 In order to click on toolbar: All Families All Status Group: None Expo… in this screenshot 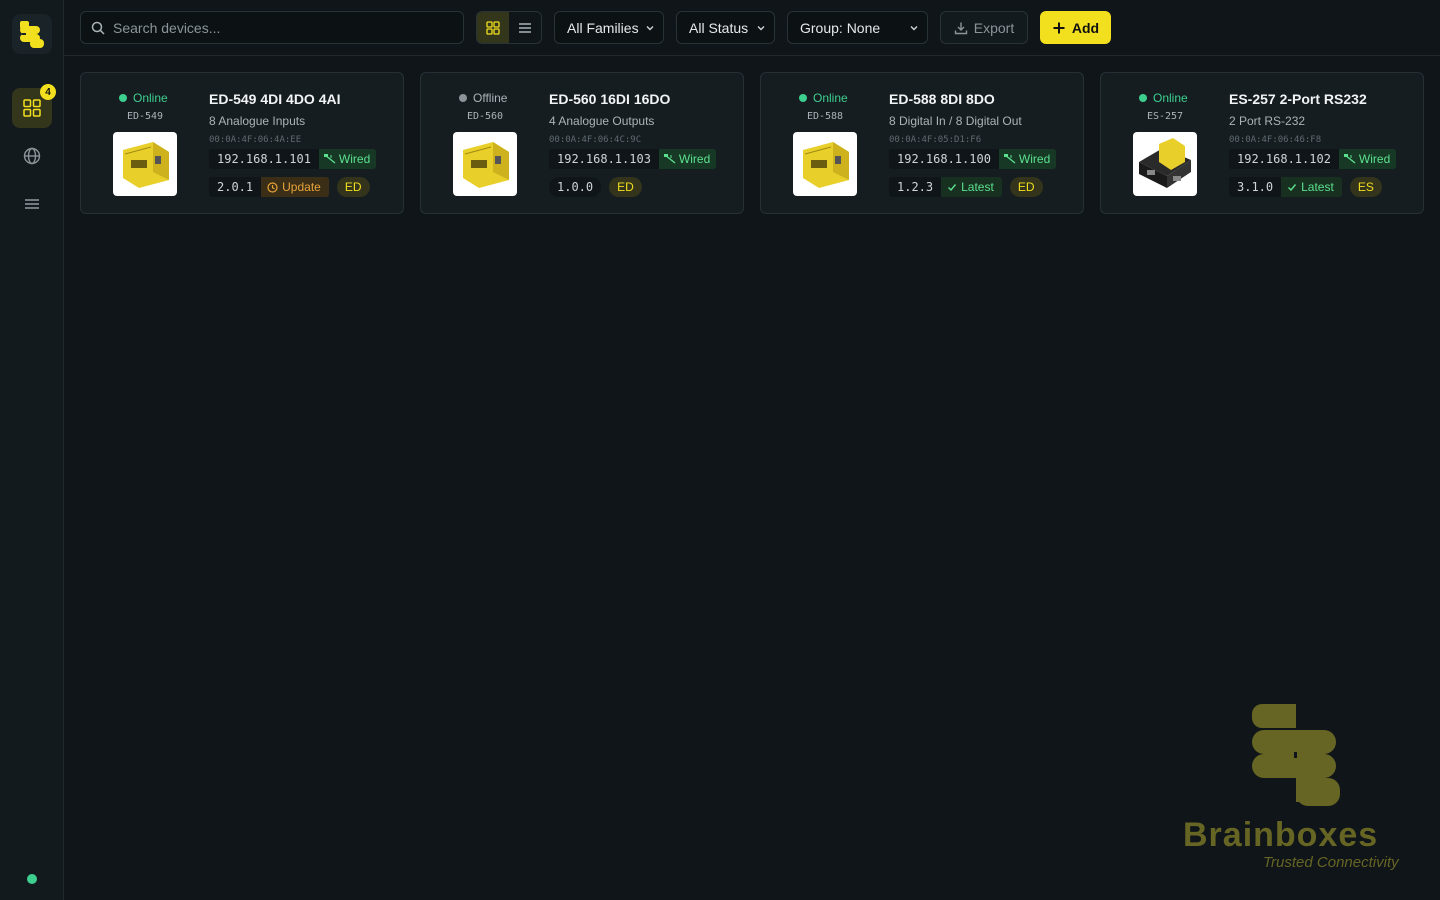, I will do `click(752, 28)`.